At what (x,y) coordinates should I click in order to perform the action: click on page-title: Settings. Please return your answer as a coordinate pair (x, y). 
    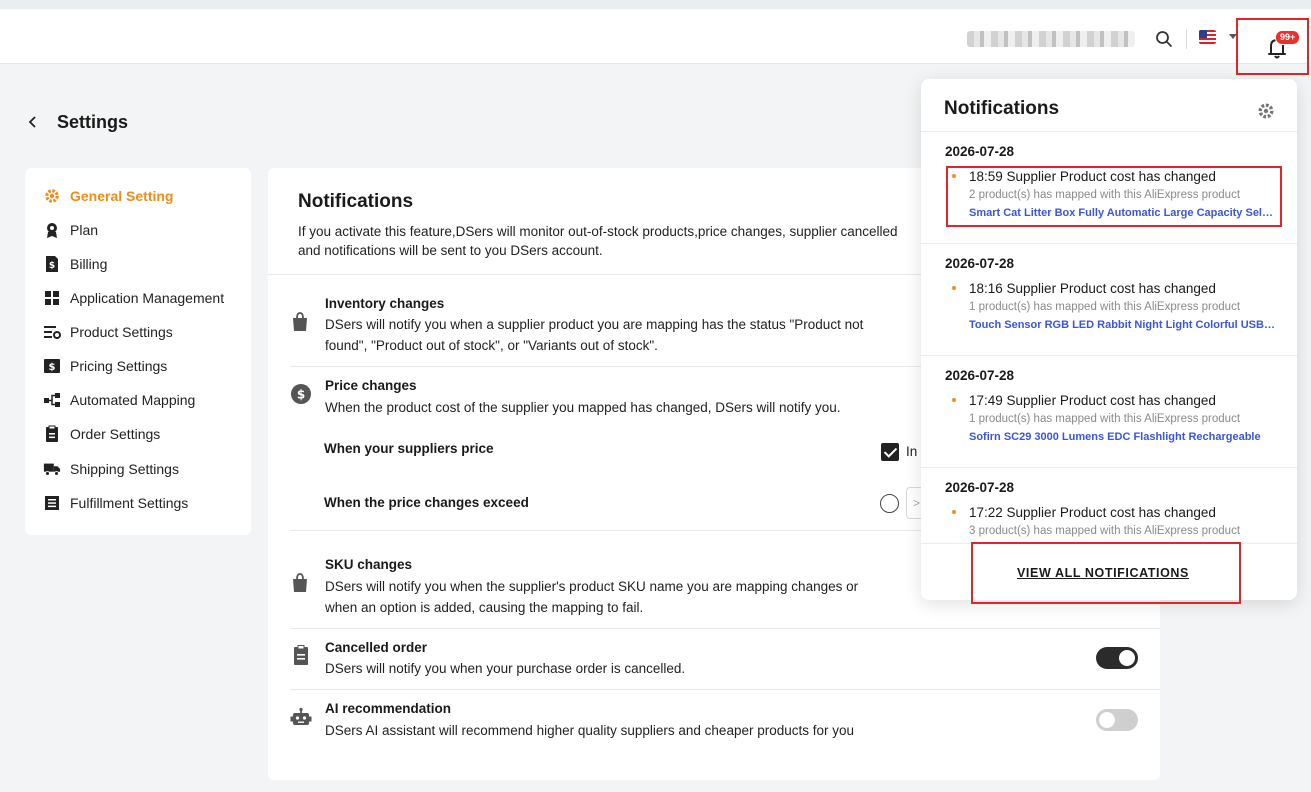
    Looking at the image, I should click on (93, 122).